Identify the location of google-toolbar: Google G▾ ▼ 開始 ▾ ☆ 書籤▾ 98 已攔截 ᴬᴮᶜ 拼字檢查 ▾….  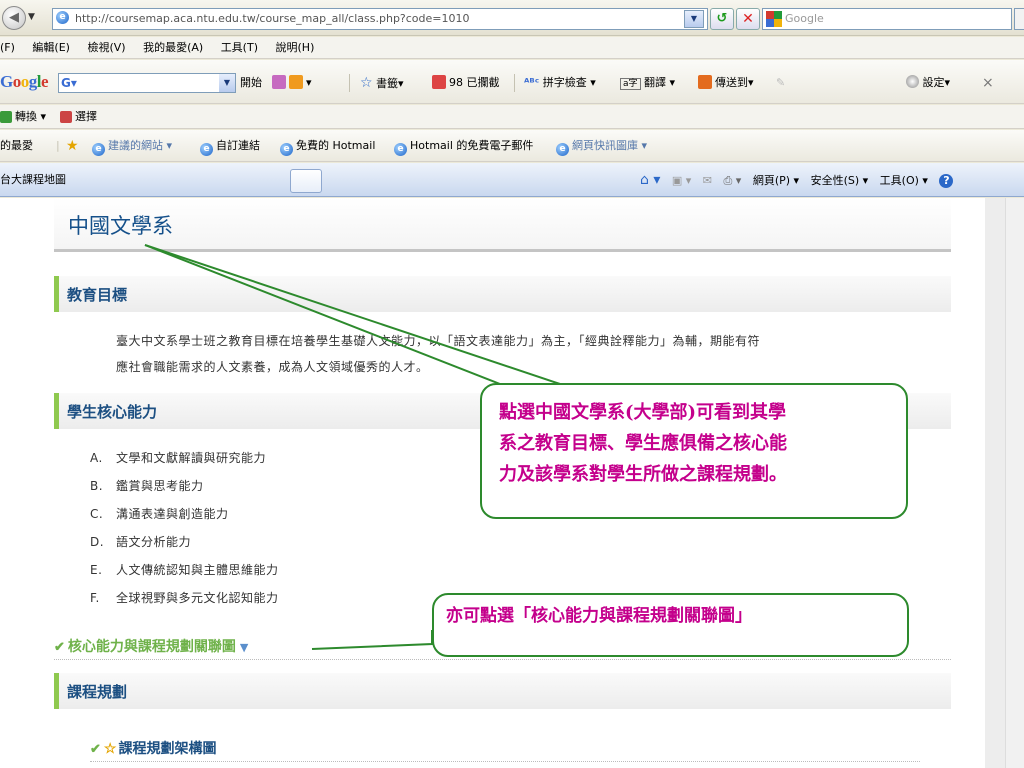
(512, 82).